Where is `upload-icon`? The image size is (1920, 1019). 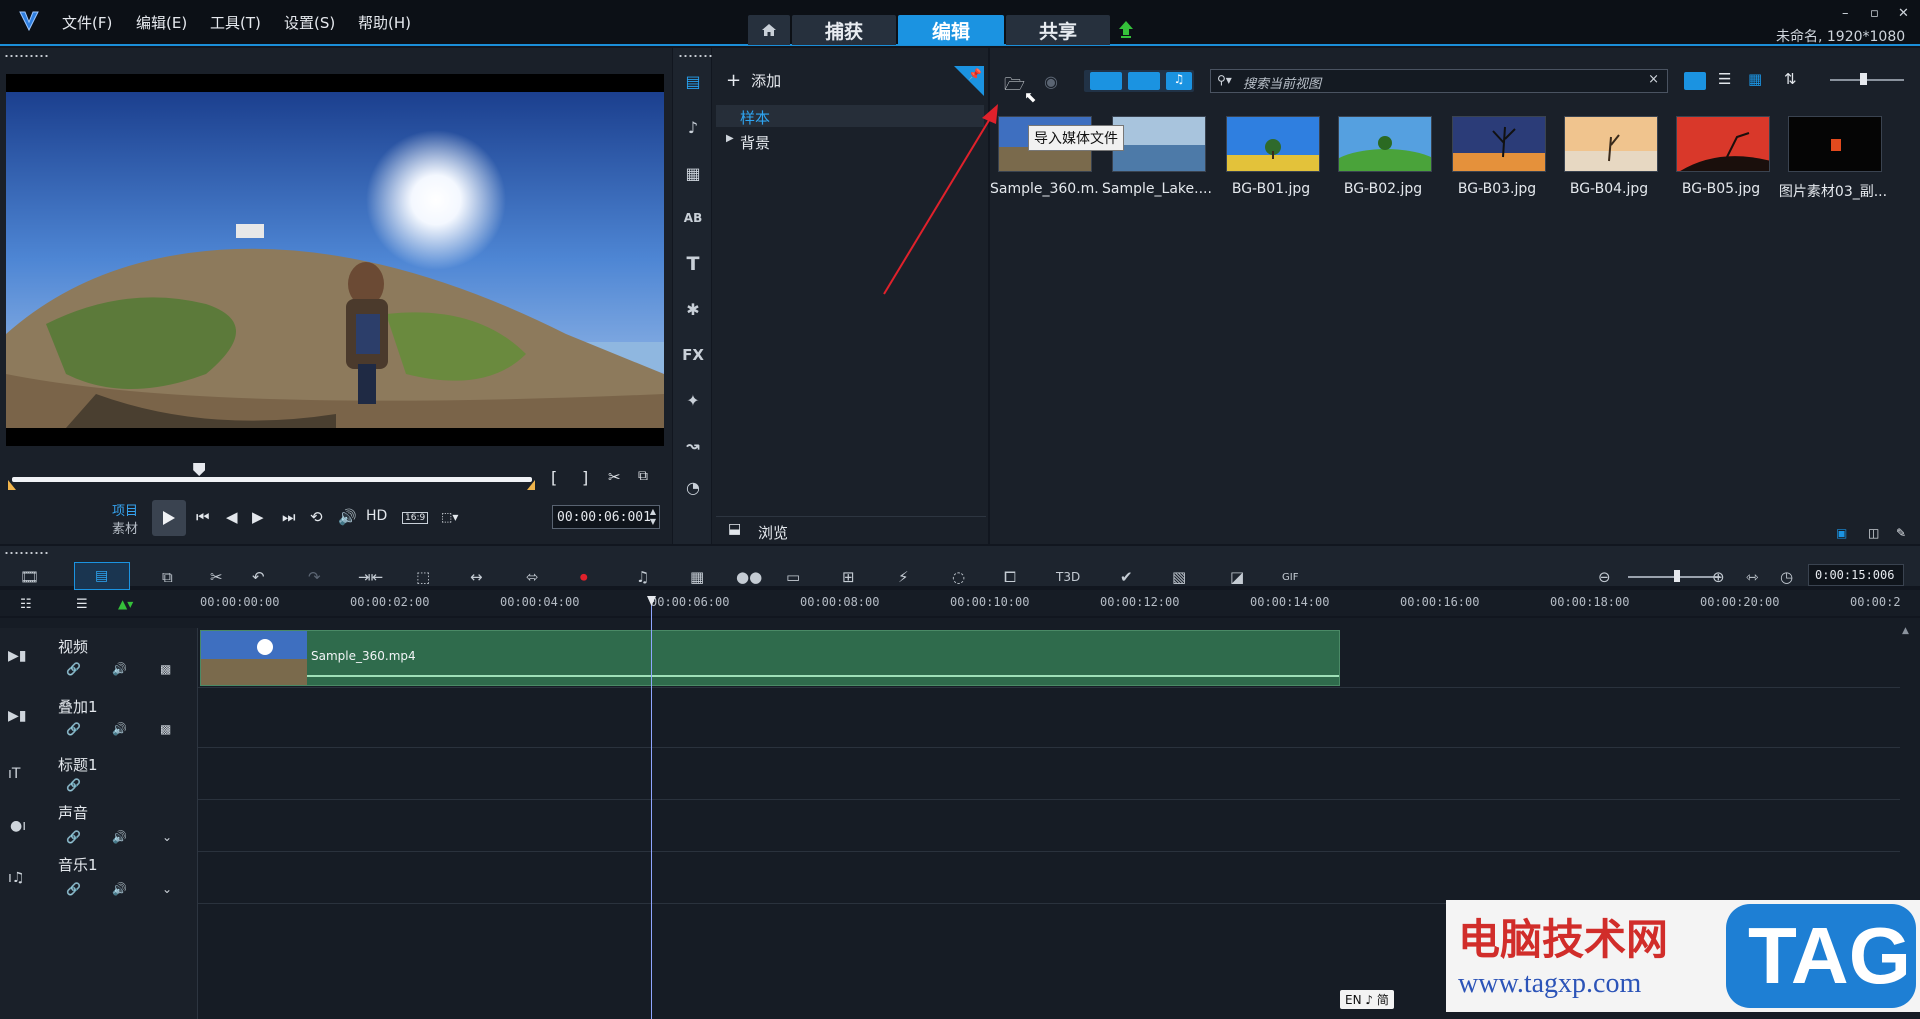
upload-icon is located at coordinates (1126, 31).